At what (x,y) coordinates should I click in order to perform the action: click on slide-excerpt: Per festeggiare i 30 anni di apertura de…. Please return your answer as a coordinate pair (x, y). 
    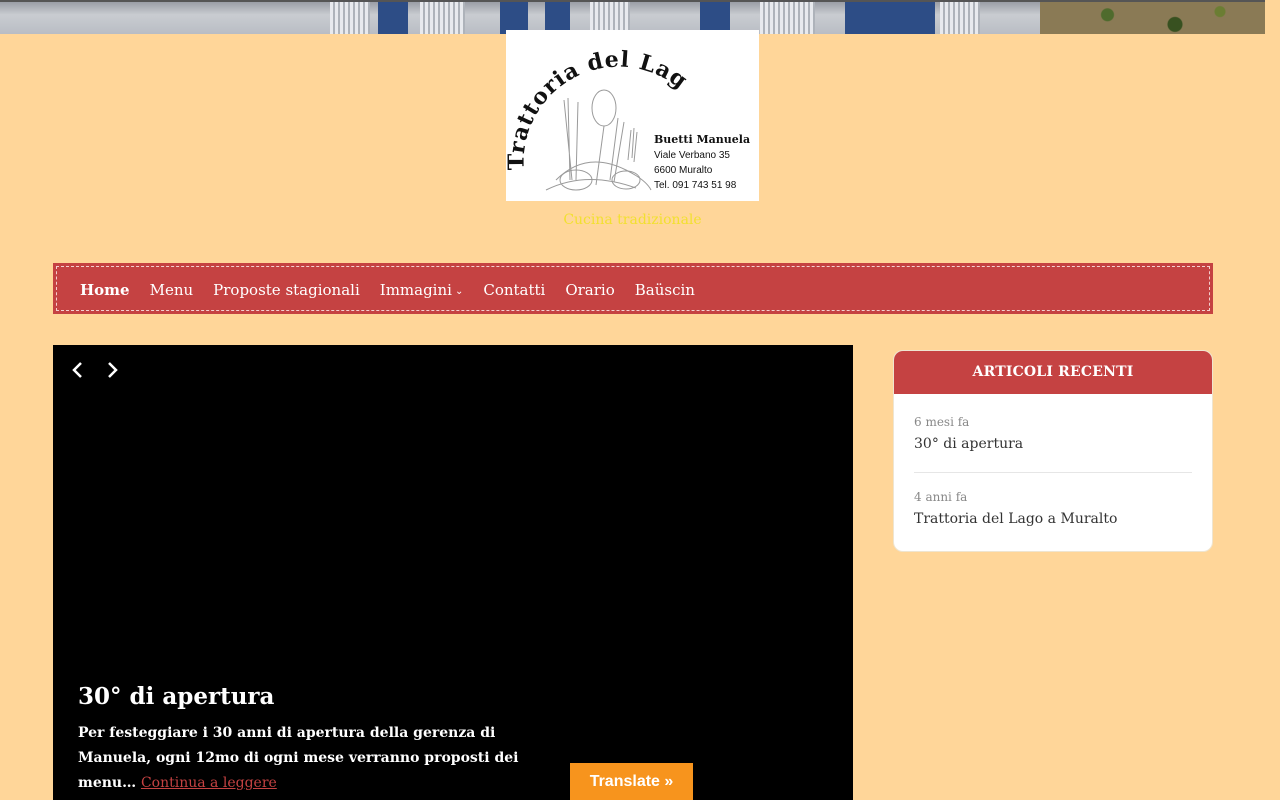
    Looking at the image, I should click on (313, 758).